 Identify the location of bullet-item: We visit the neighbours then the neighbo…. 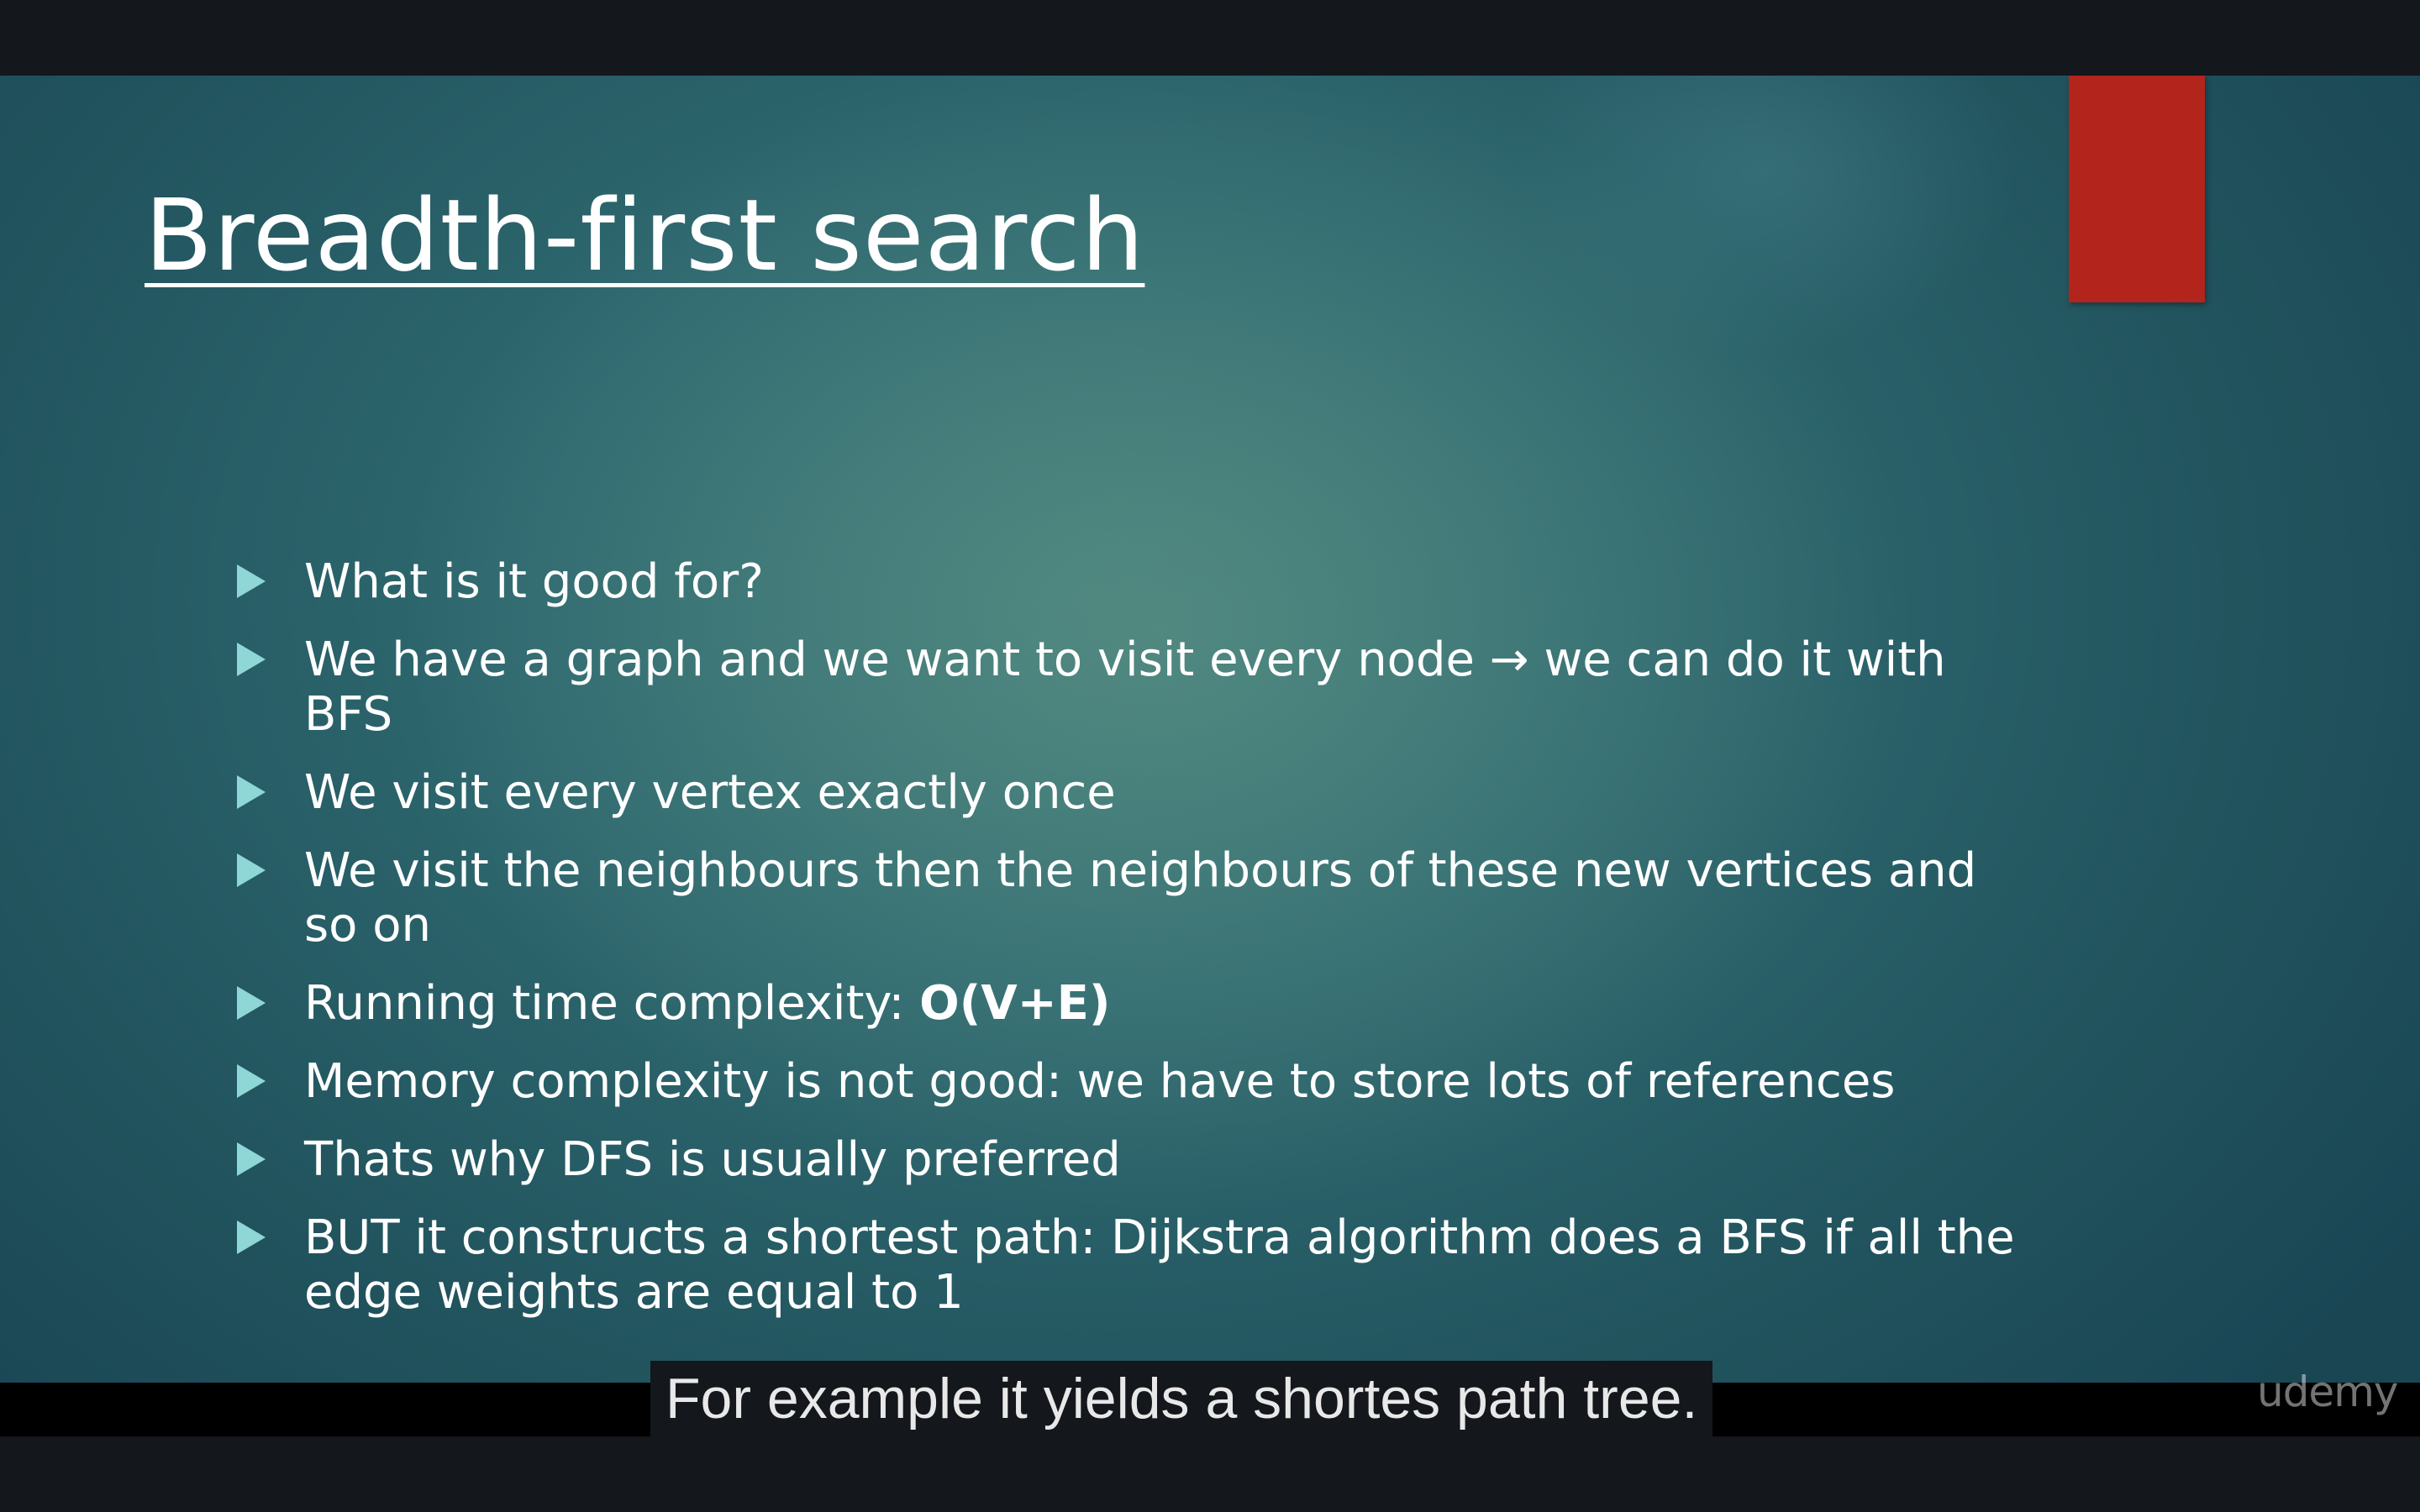
(1126, 898).